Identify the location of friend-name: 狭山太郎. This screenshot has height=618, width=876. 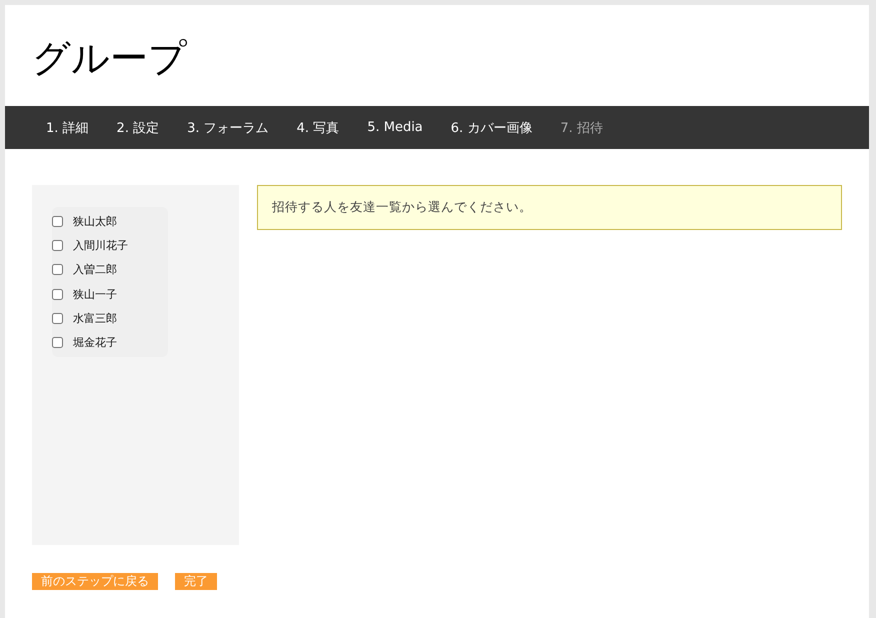
(95, 221).